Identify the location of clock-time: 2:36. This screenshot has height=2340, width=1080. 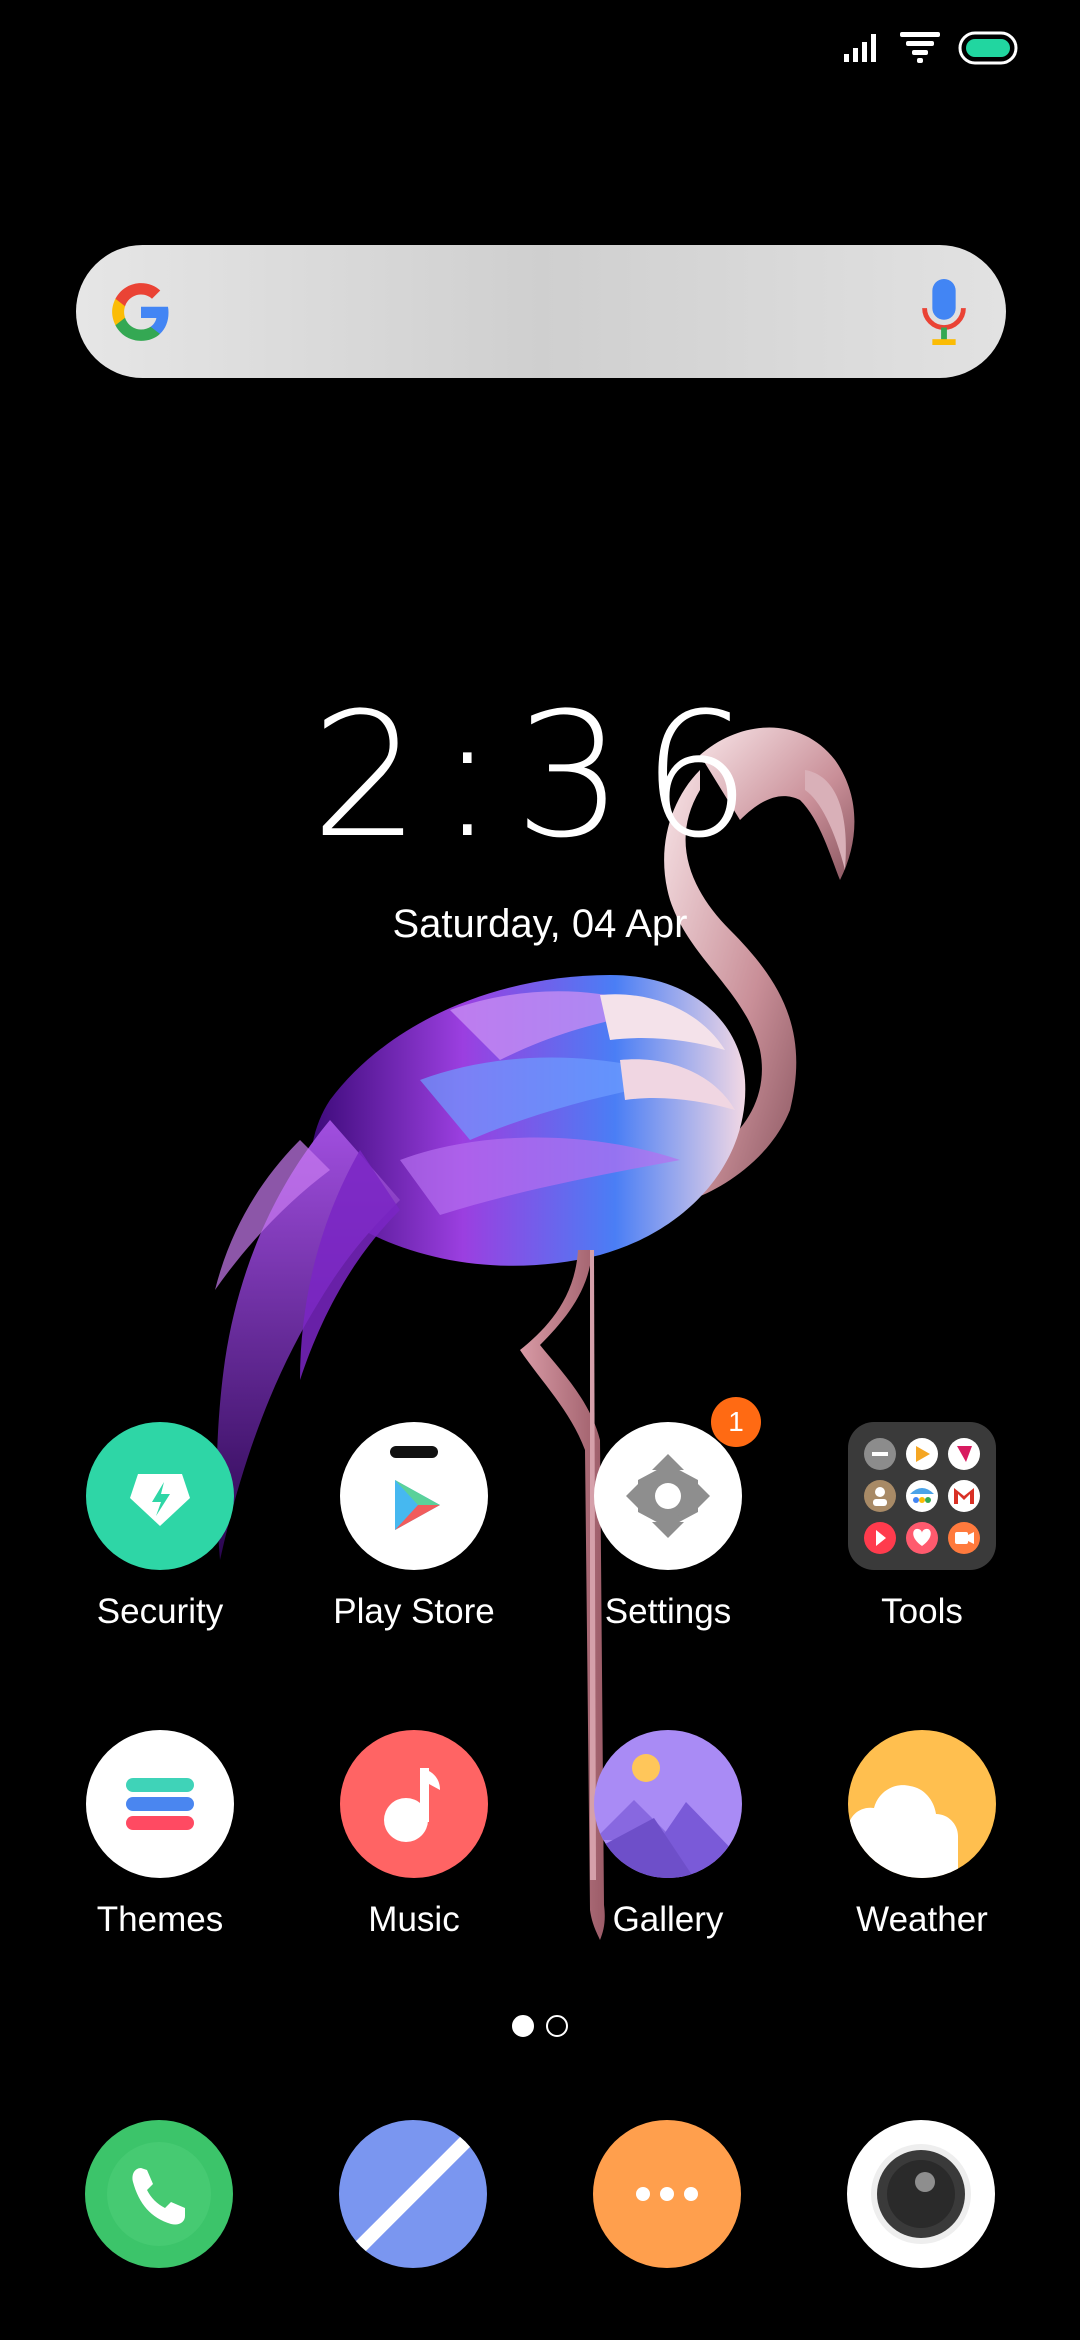
(540, 776).